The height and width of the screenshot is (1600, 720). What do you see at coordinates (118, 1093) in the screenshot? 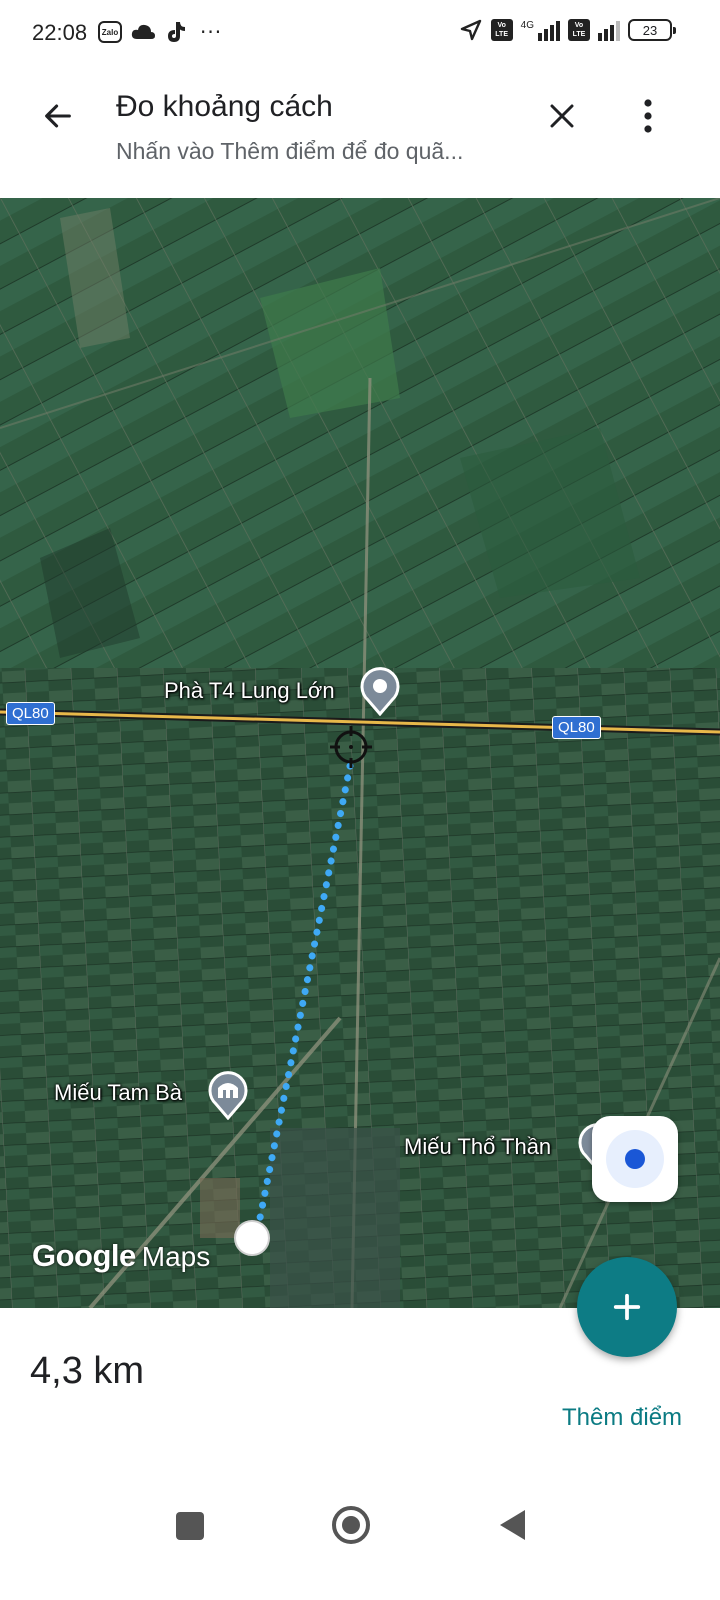
I see `place-label-temple-tam-ba: Miếu Tam Bà` at bounding box center [118, 1093].